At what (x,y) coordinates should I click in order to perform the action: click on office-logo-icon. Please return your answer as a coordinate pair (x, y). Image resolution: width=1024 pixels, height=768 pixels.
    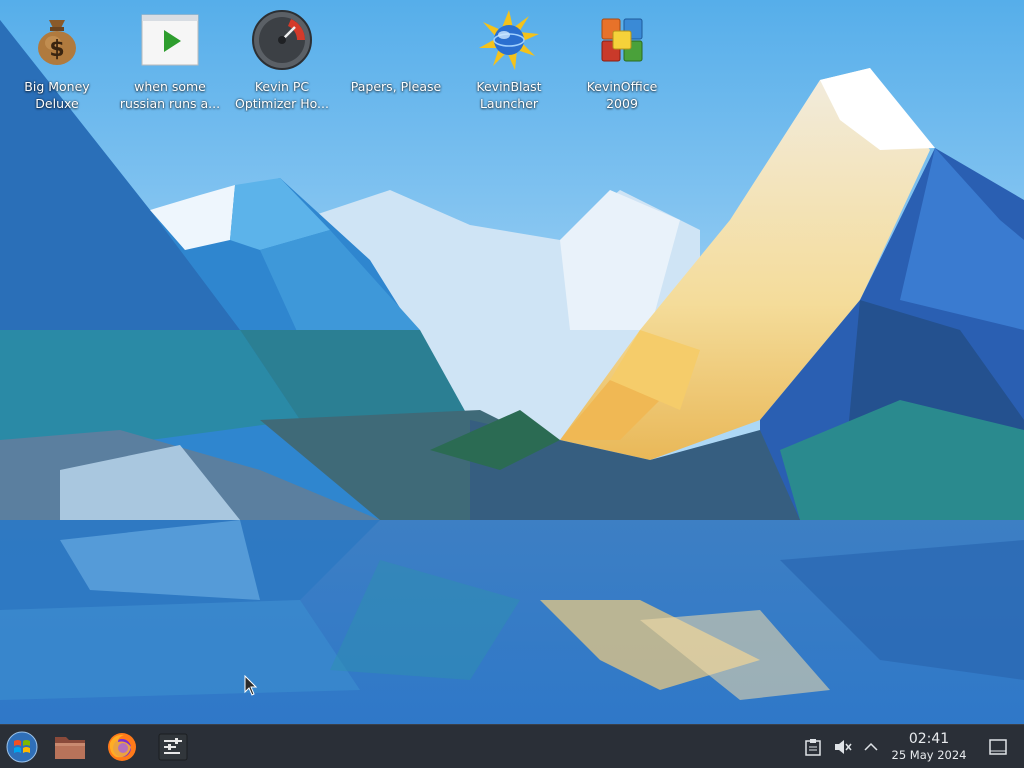
    Looking at the image, I should click on (622, 40).